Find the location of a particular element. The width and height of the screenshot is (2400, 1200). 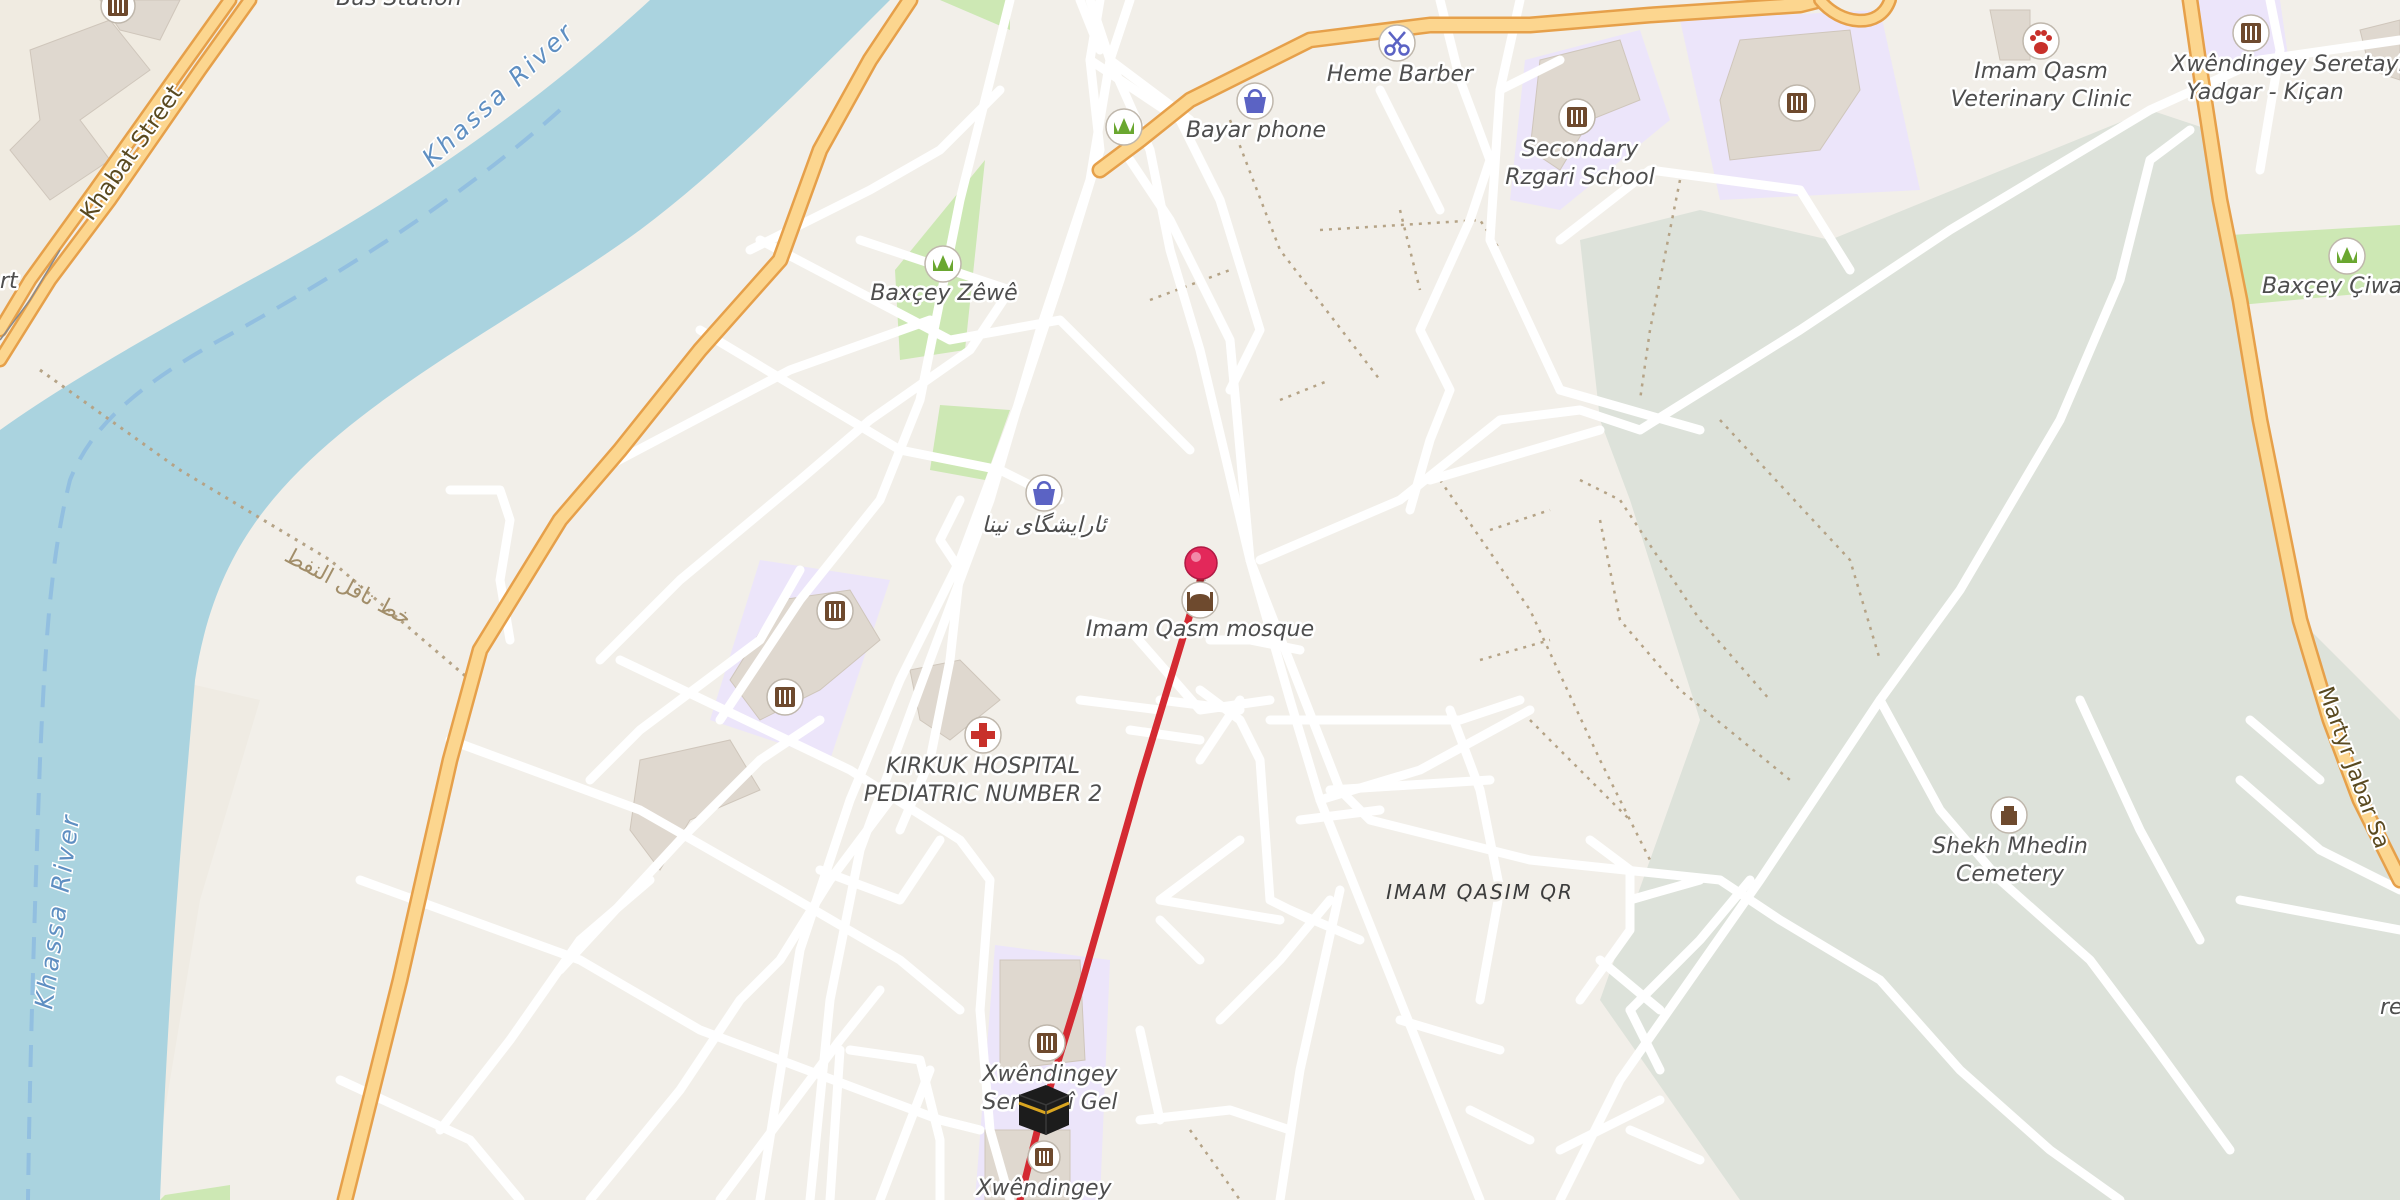

school-marker-rzgari is located at coordinates (1577, 117).